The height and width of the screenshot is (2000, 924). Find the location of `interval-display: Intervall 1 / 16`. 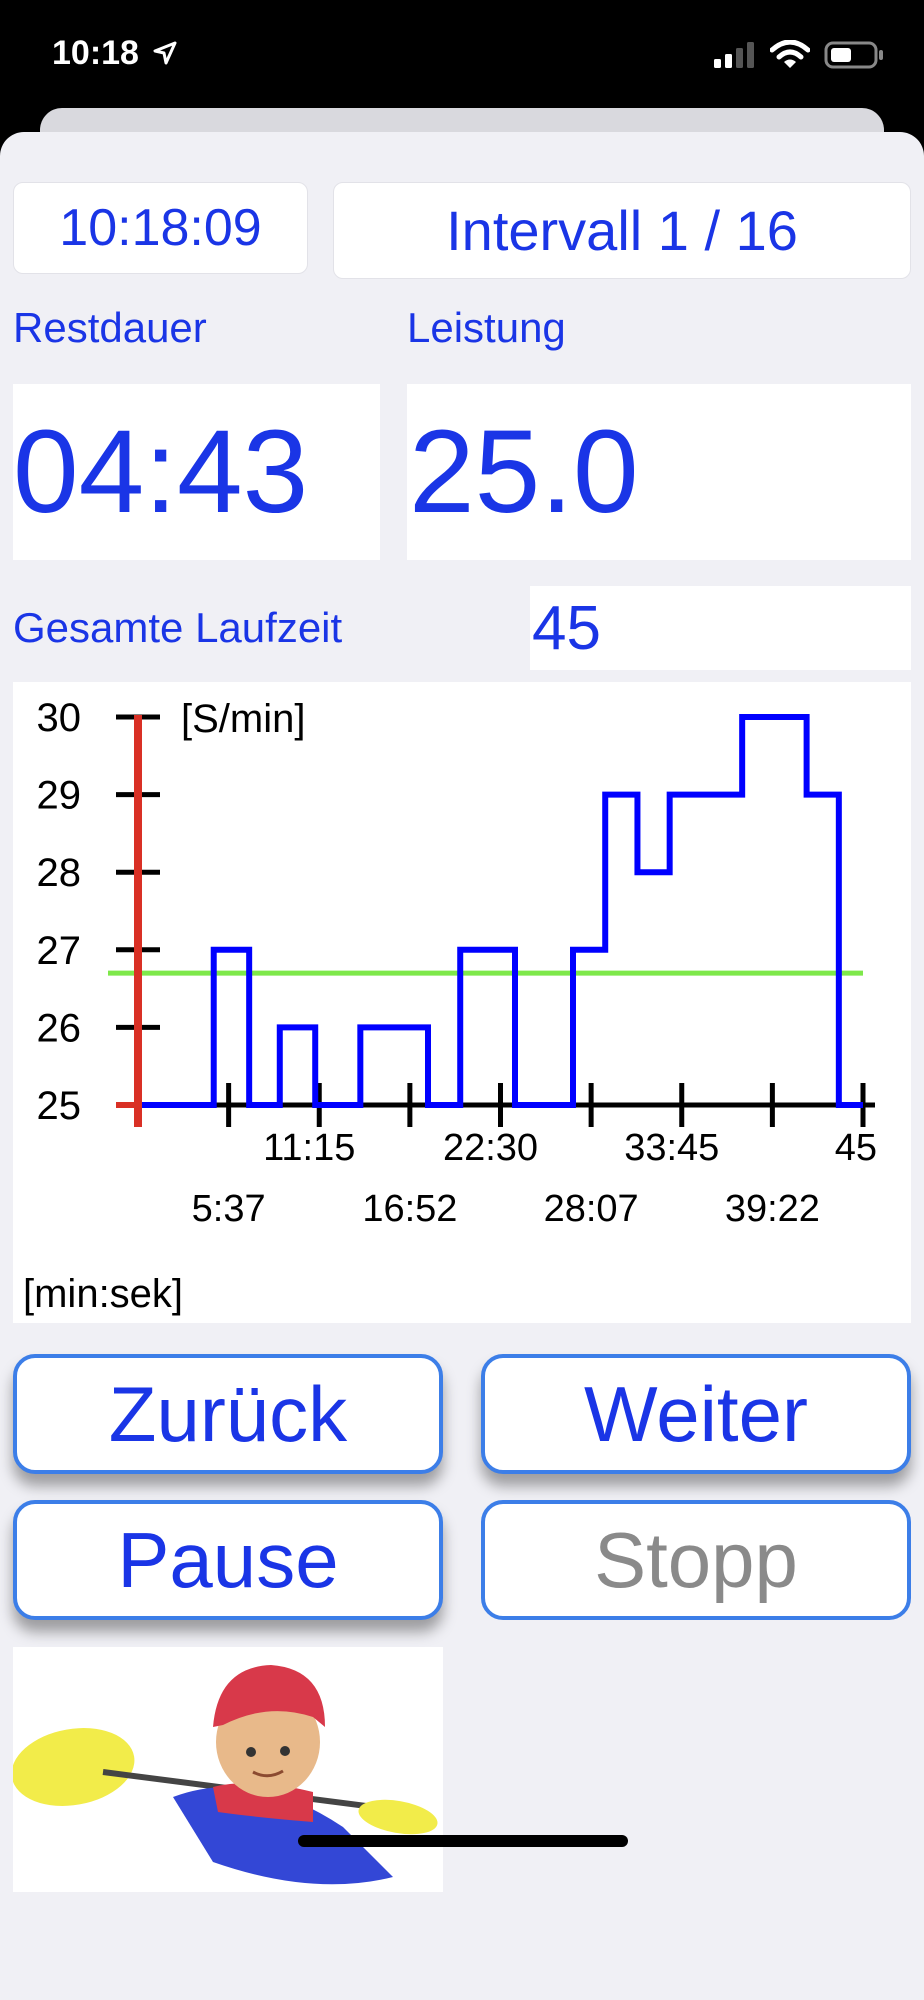

interval-display: Intervall 1 / 16 is located at coordinates (622, 230).